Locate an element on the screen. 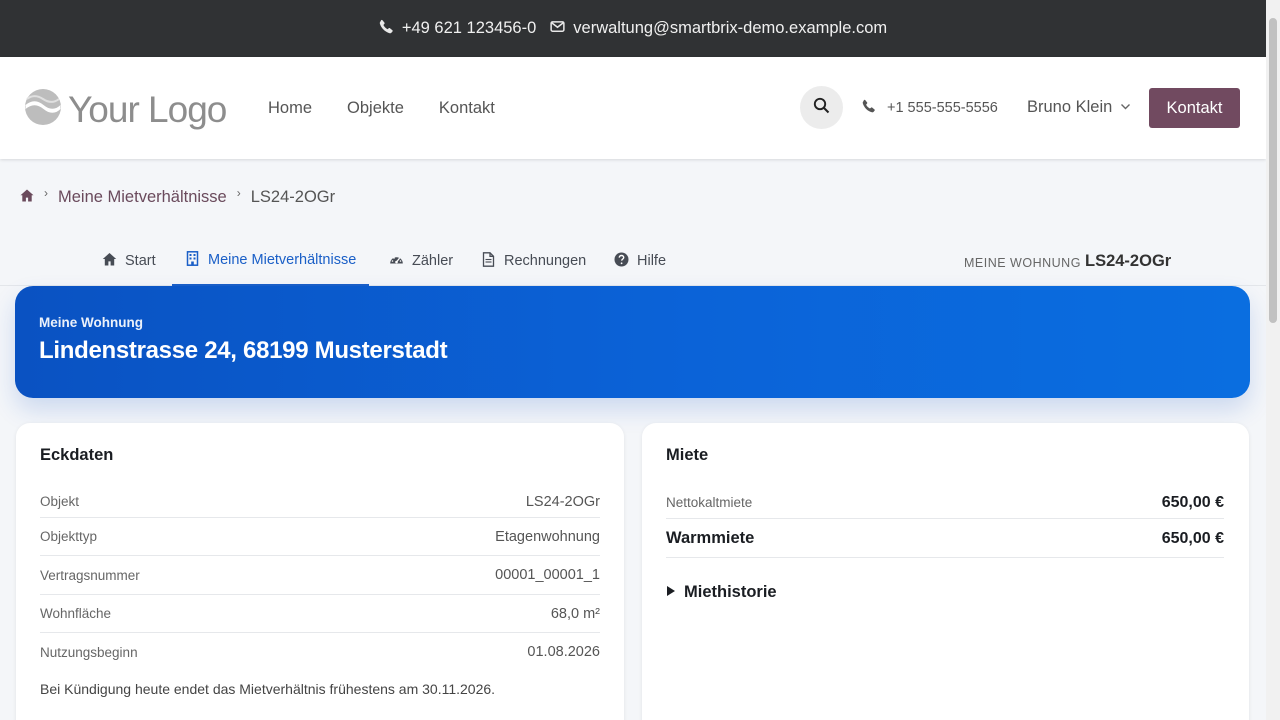  row-value: Etagenwohnung is located at coordinates (547, 536).